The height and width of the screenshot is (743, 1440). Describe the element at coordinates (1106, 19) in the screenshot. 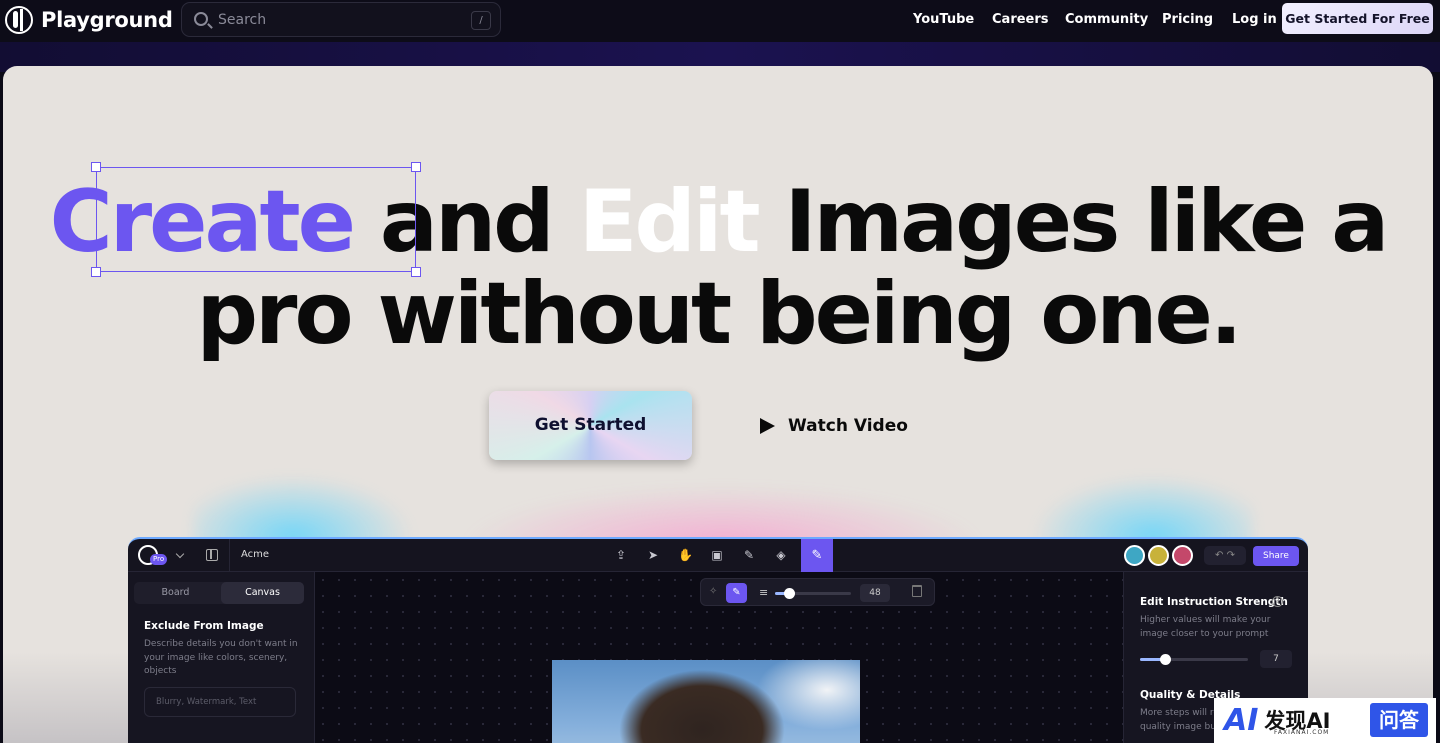

I see `nav-link-community: Community` at that location.